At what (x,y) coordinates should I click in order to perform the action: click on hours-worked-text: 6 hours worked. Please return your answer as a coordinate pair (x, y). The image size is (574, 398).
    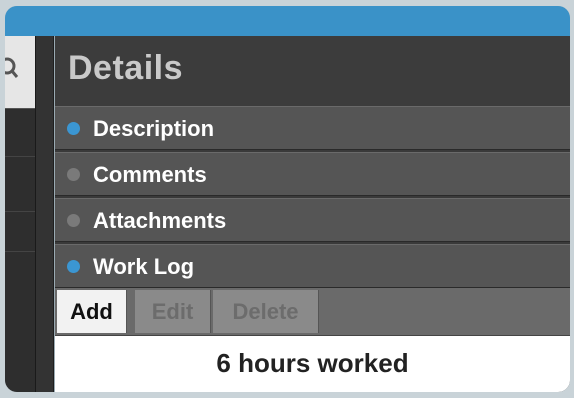
    Looking at the image, I should click on (312, 363).